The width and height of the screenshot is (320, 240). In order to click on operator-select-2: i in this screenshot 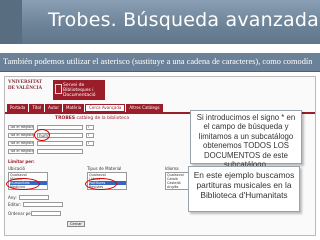, I will do `click(90, 135)`.